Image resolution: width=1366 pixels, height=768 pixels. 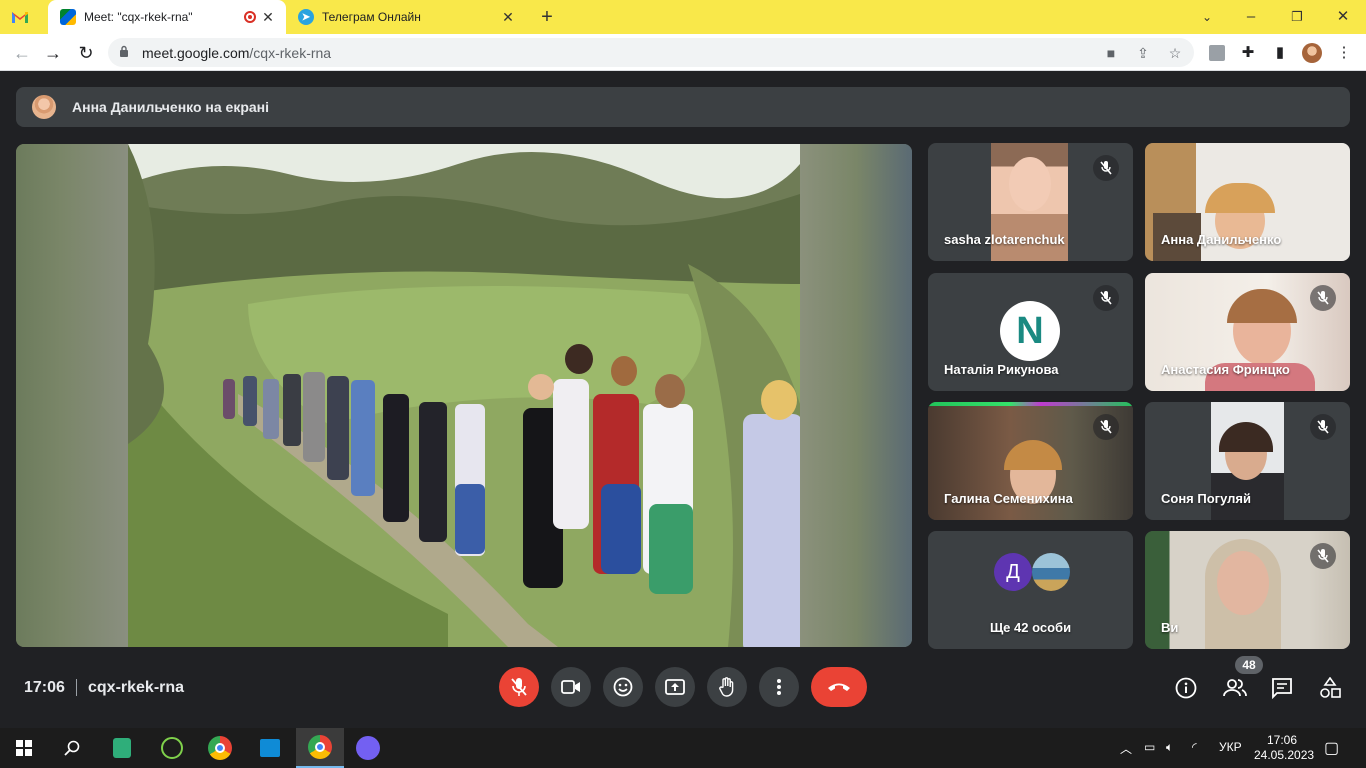 What do you see at coordinates (1051, 572) in the screenshot?
I see `participant-avatar` at bounding box center [1051, 572].